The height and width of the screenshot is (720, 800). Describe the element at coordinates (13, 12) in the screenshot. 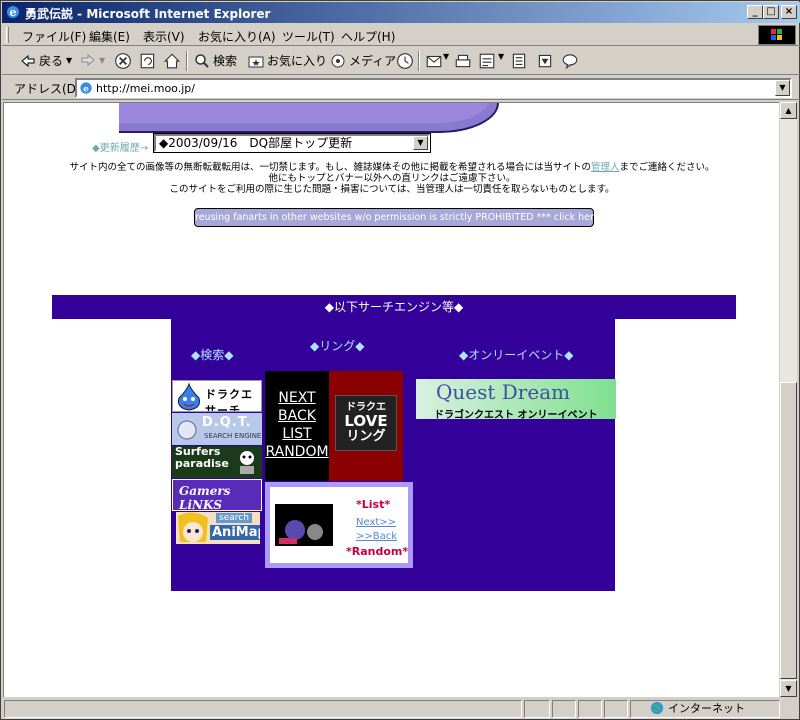

I see `svg-text: e` at that location.